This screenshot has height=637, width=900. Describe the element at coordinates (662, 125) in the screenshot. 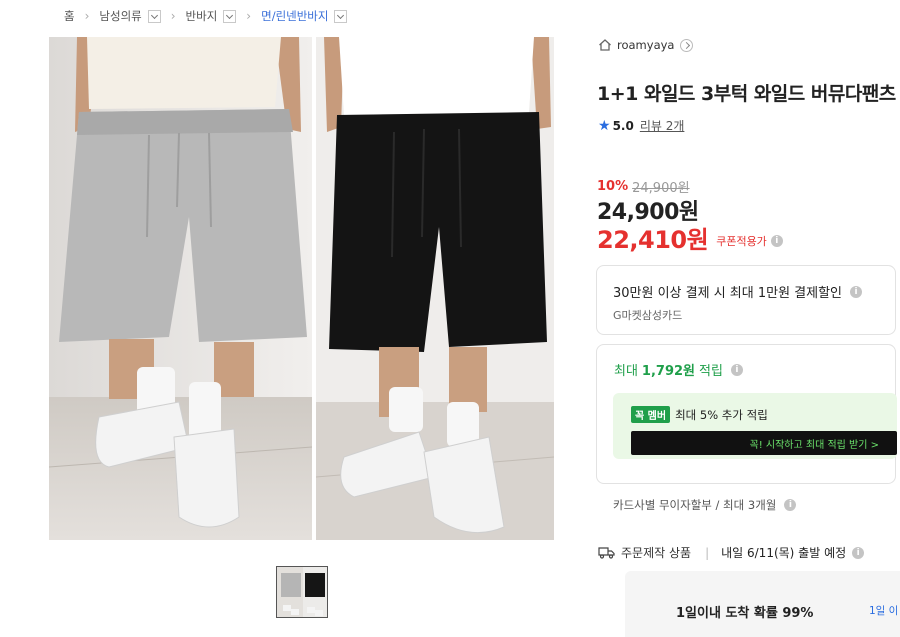

I see `review-count-link: 리뷰 2개` at that location.